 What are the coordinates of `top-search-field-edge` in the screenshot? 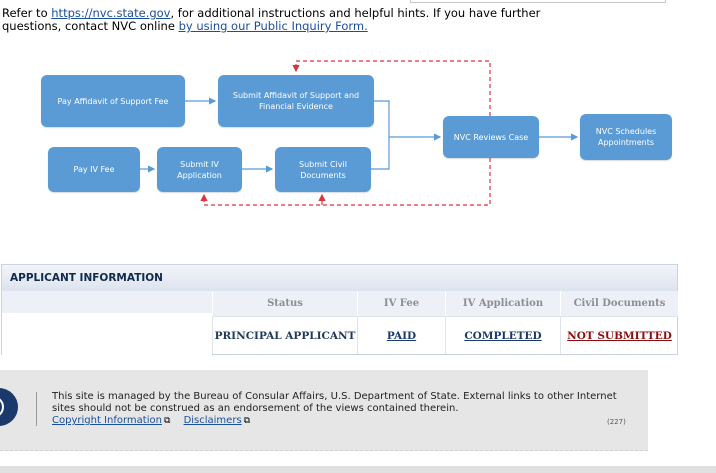 It's located at (538, 1).